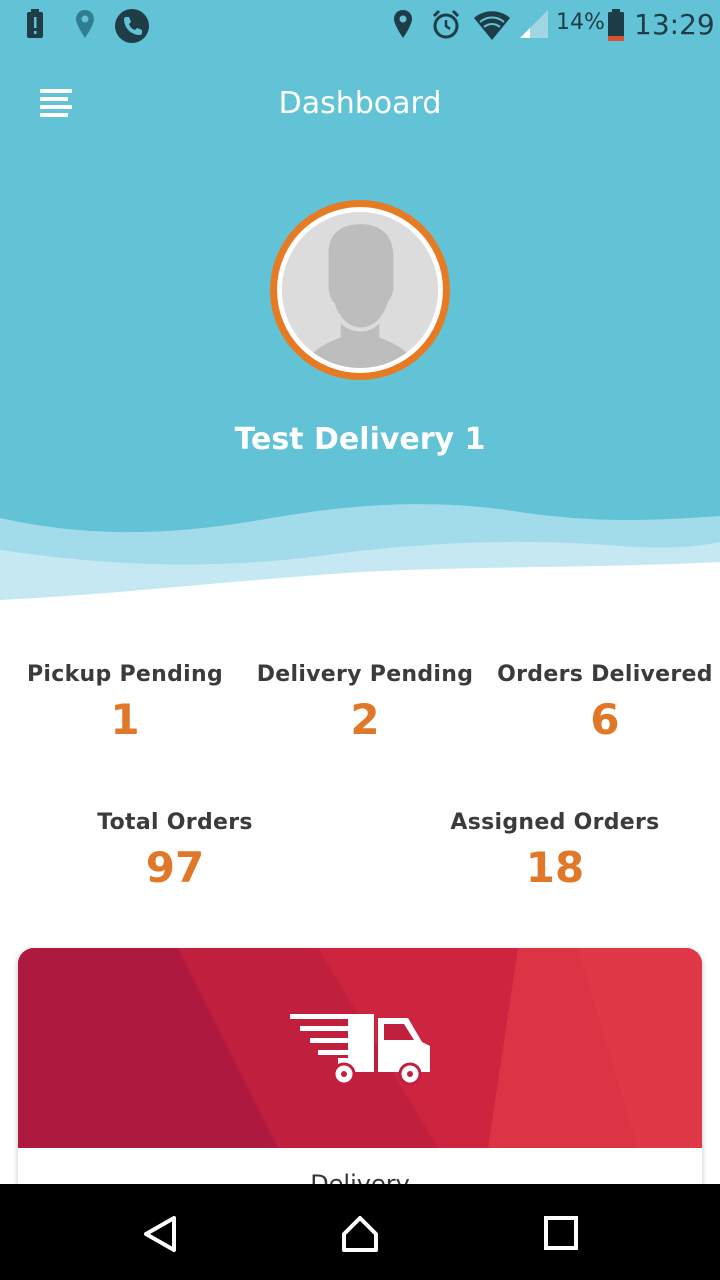  Describe the element at coordinates (616, 25) in the screenshot. I see `battery-icon` at that location.